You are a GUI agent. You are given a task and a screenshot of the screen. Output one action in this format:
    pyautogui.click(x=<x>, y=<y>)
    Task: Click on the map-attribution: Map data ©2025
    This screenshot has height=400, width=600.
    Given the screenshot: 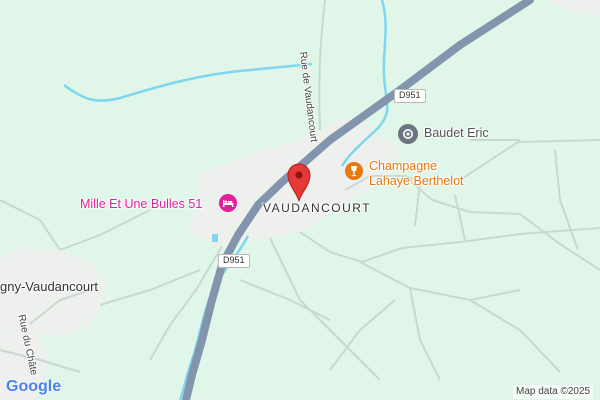 What is the action you would take?
    pyautogui.click(x=553, y=392)
    